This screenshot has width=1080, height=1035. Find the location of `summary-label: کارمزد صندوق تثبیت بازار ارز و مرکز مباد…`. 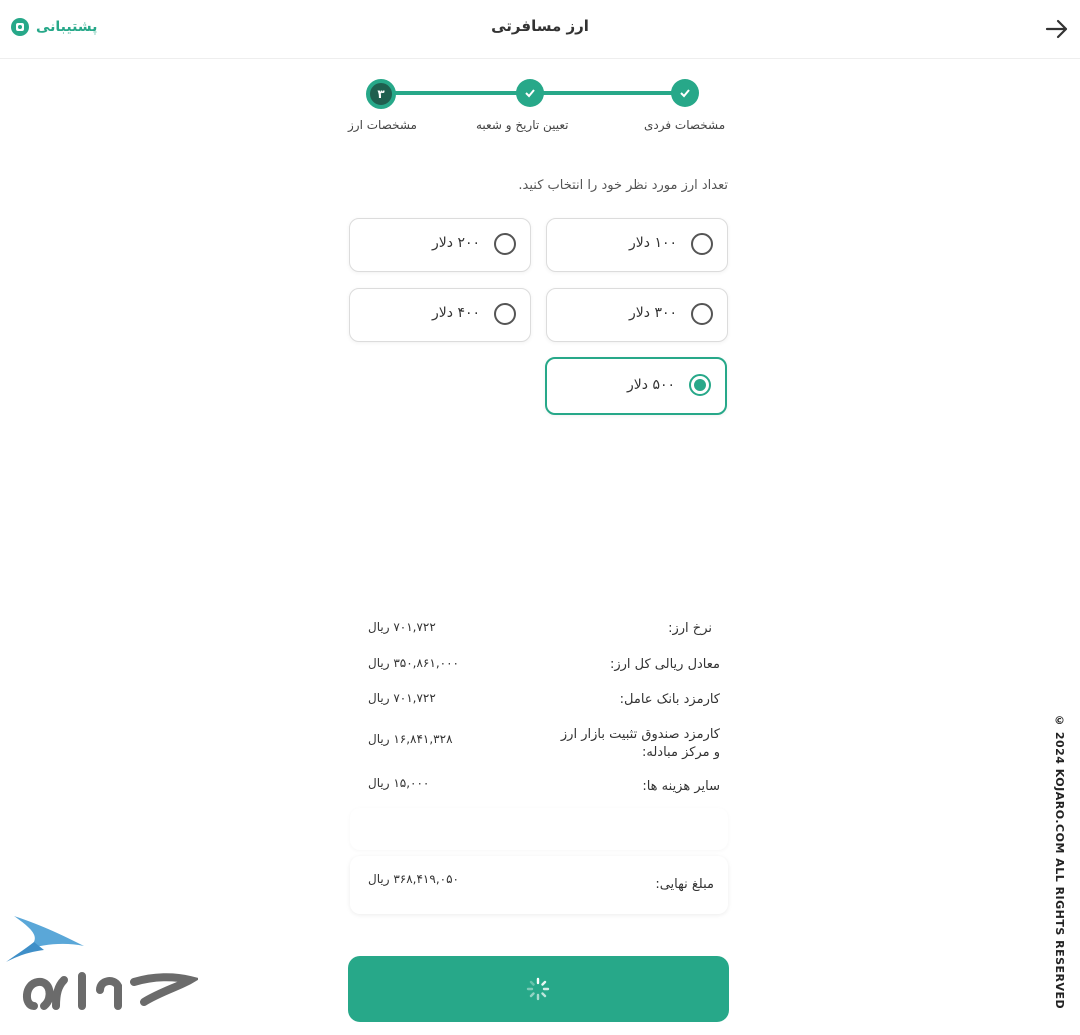

summary-label: کارمزد صندوق تثبیت بازار ارز و مرکز مباد… is located at coordinates (640, 743).